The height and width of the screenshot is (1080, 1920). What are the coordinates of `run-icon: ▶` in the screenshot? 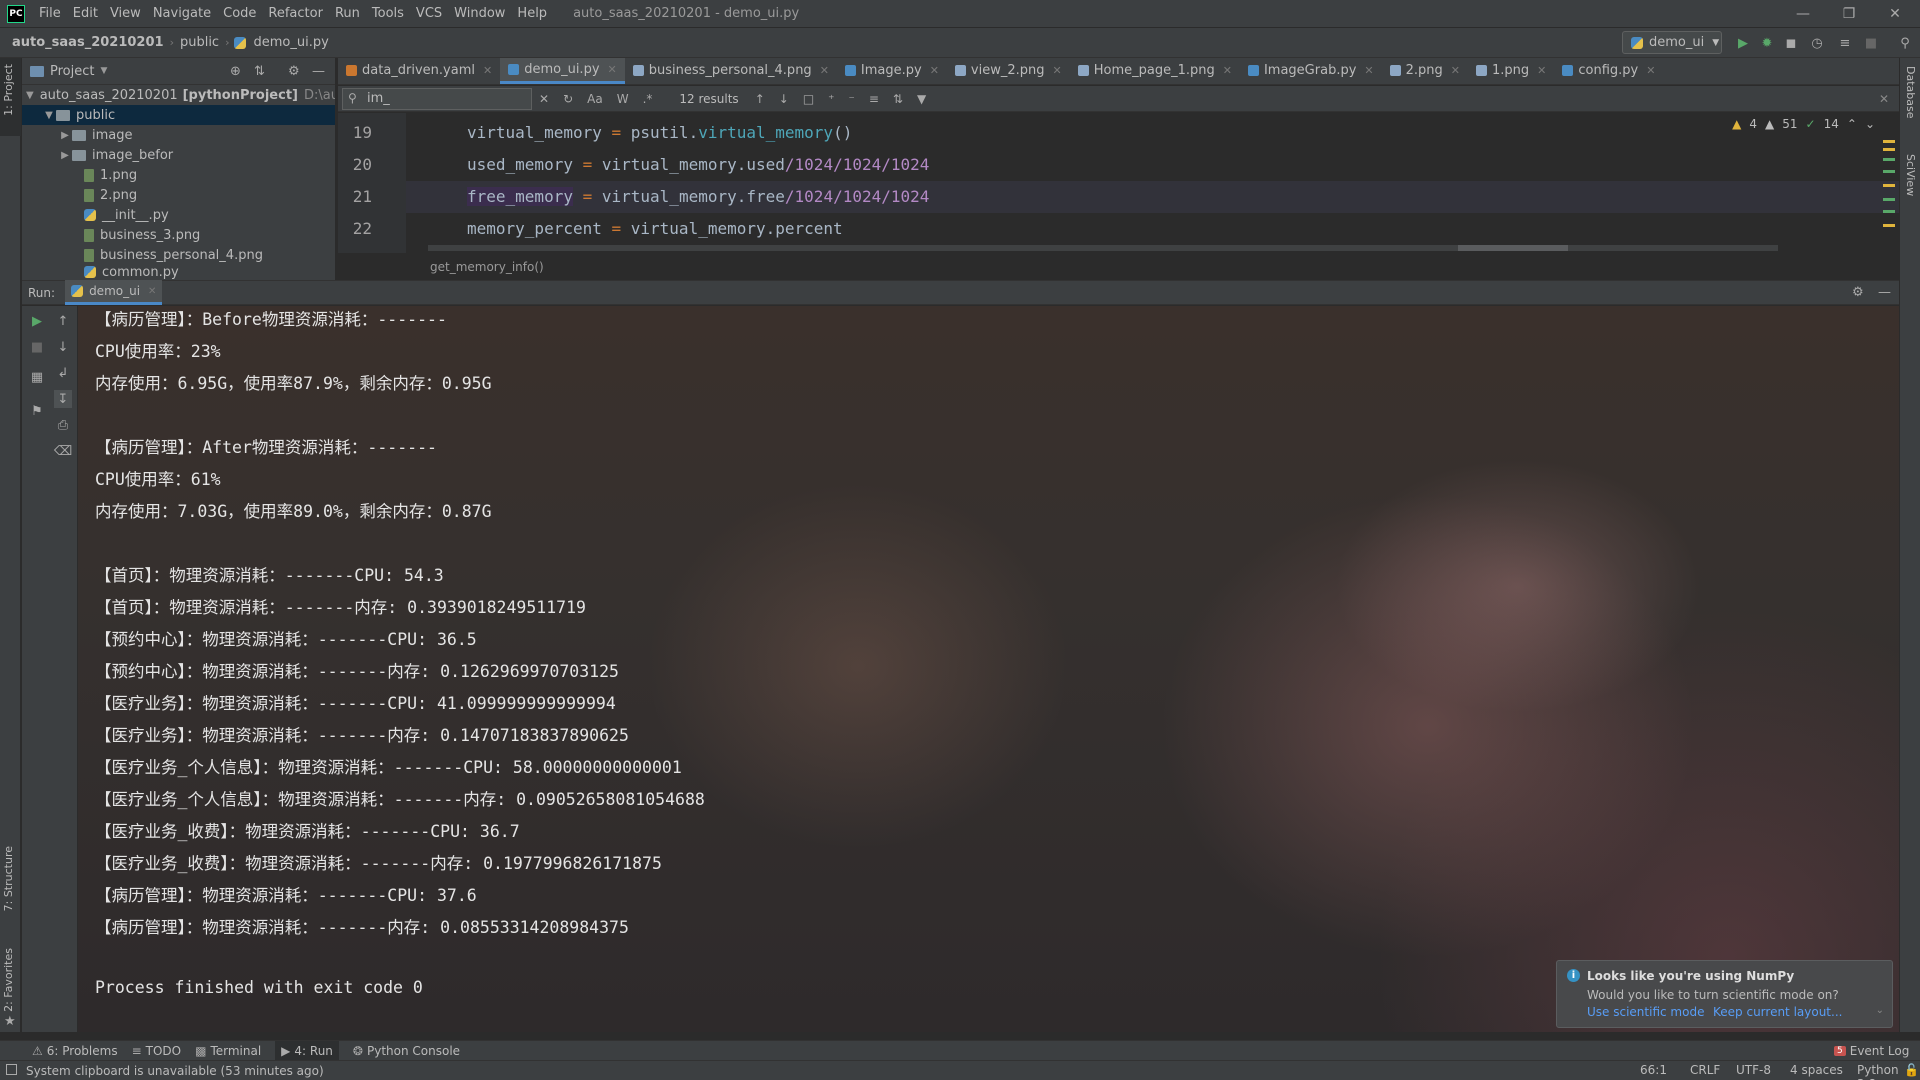 It's located at (1743, 43).